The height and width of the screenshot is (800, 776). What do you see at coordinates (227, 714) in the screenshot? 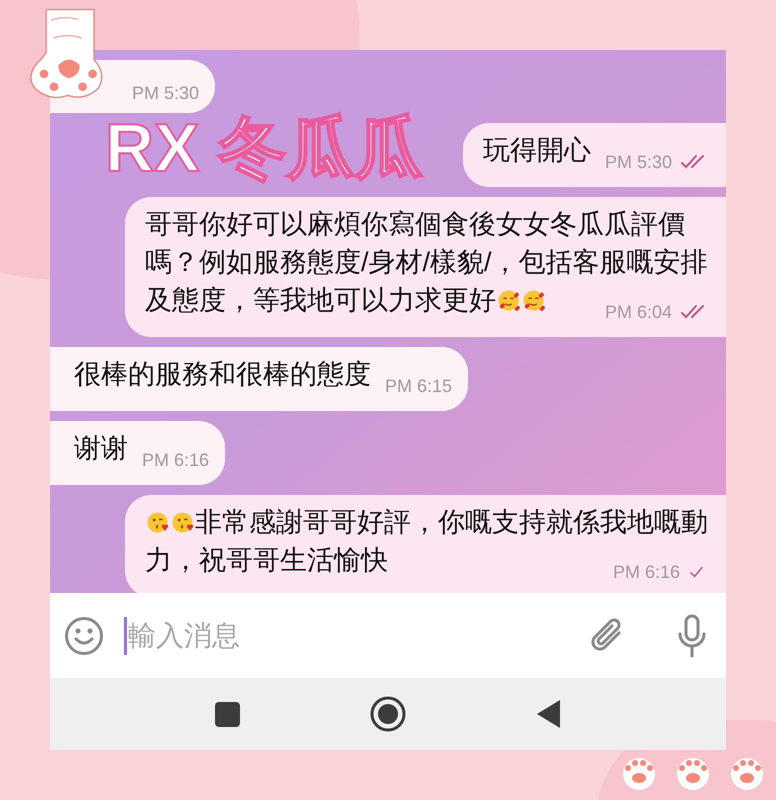
I see `recents-button` at bounding box center [227, 714].